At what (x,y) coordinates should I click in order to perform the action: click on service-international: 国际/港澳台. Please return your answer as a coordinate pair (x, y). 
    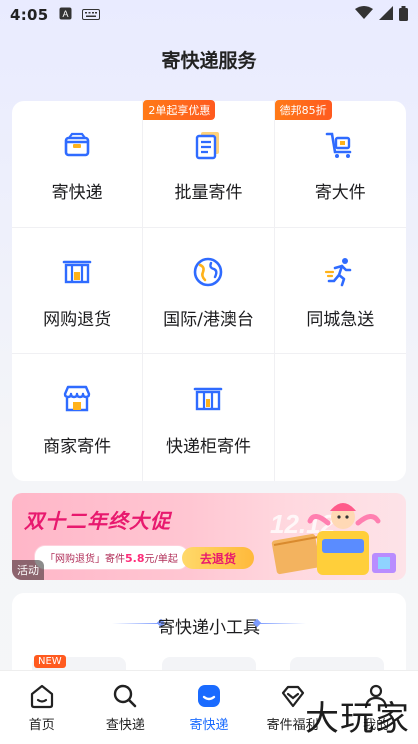
    Looking at the image, I should click on (209, 291).